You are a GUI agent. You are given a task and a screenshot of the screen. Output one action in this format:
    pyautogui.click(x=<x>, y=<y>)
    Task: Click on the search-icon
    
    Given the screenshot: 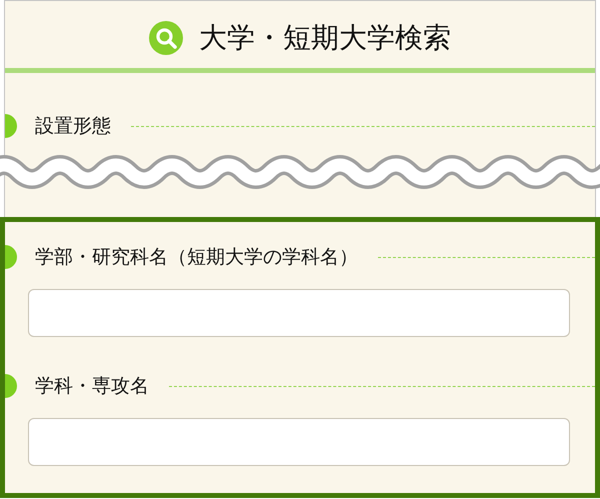 What is the action you would take?
    pyautogui.click(x=166, y=37)
    